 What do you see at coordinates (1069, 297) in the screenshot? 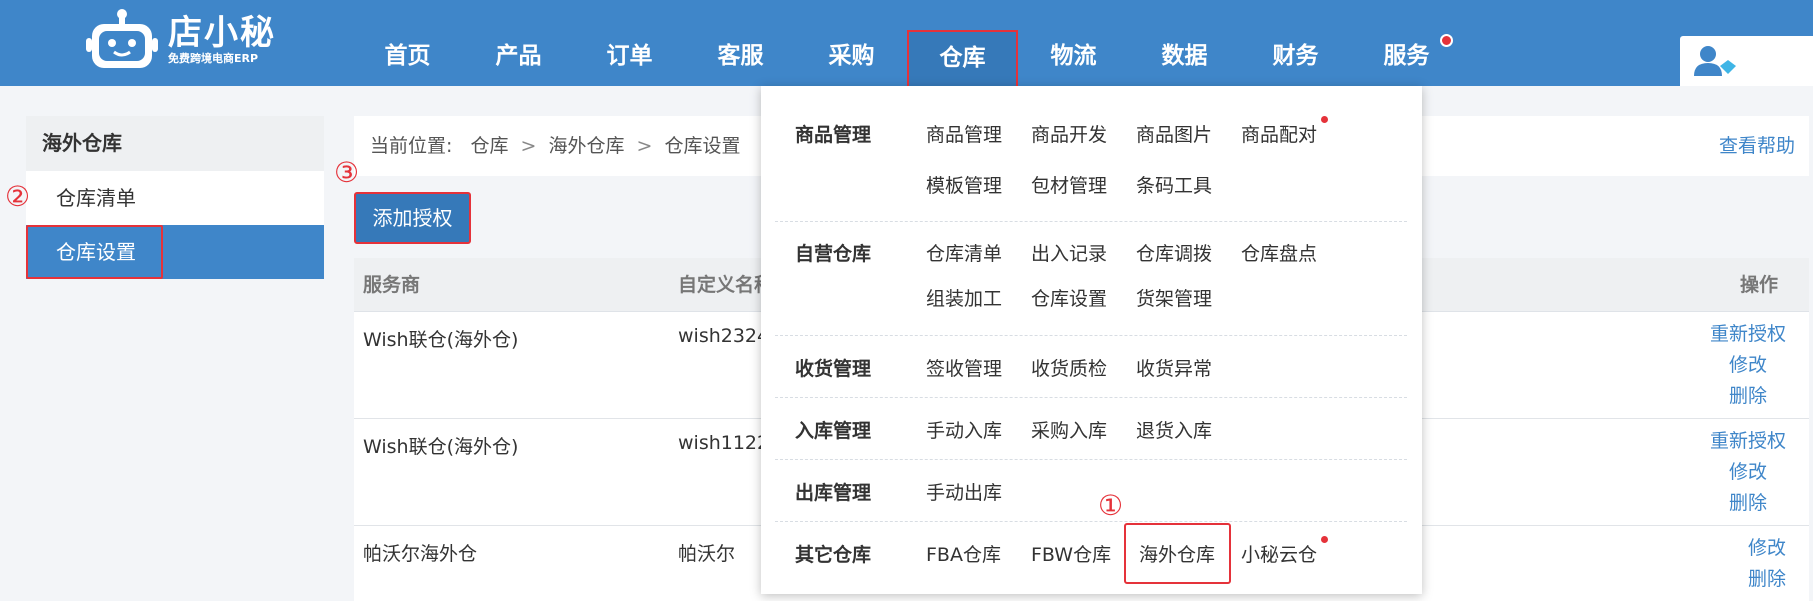
I see `menu-item: 仓库设置` at bounding box center [1069, 297].